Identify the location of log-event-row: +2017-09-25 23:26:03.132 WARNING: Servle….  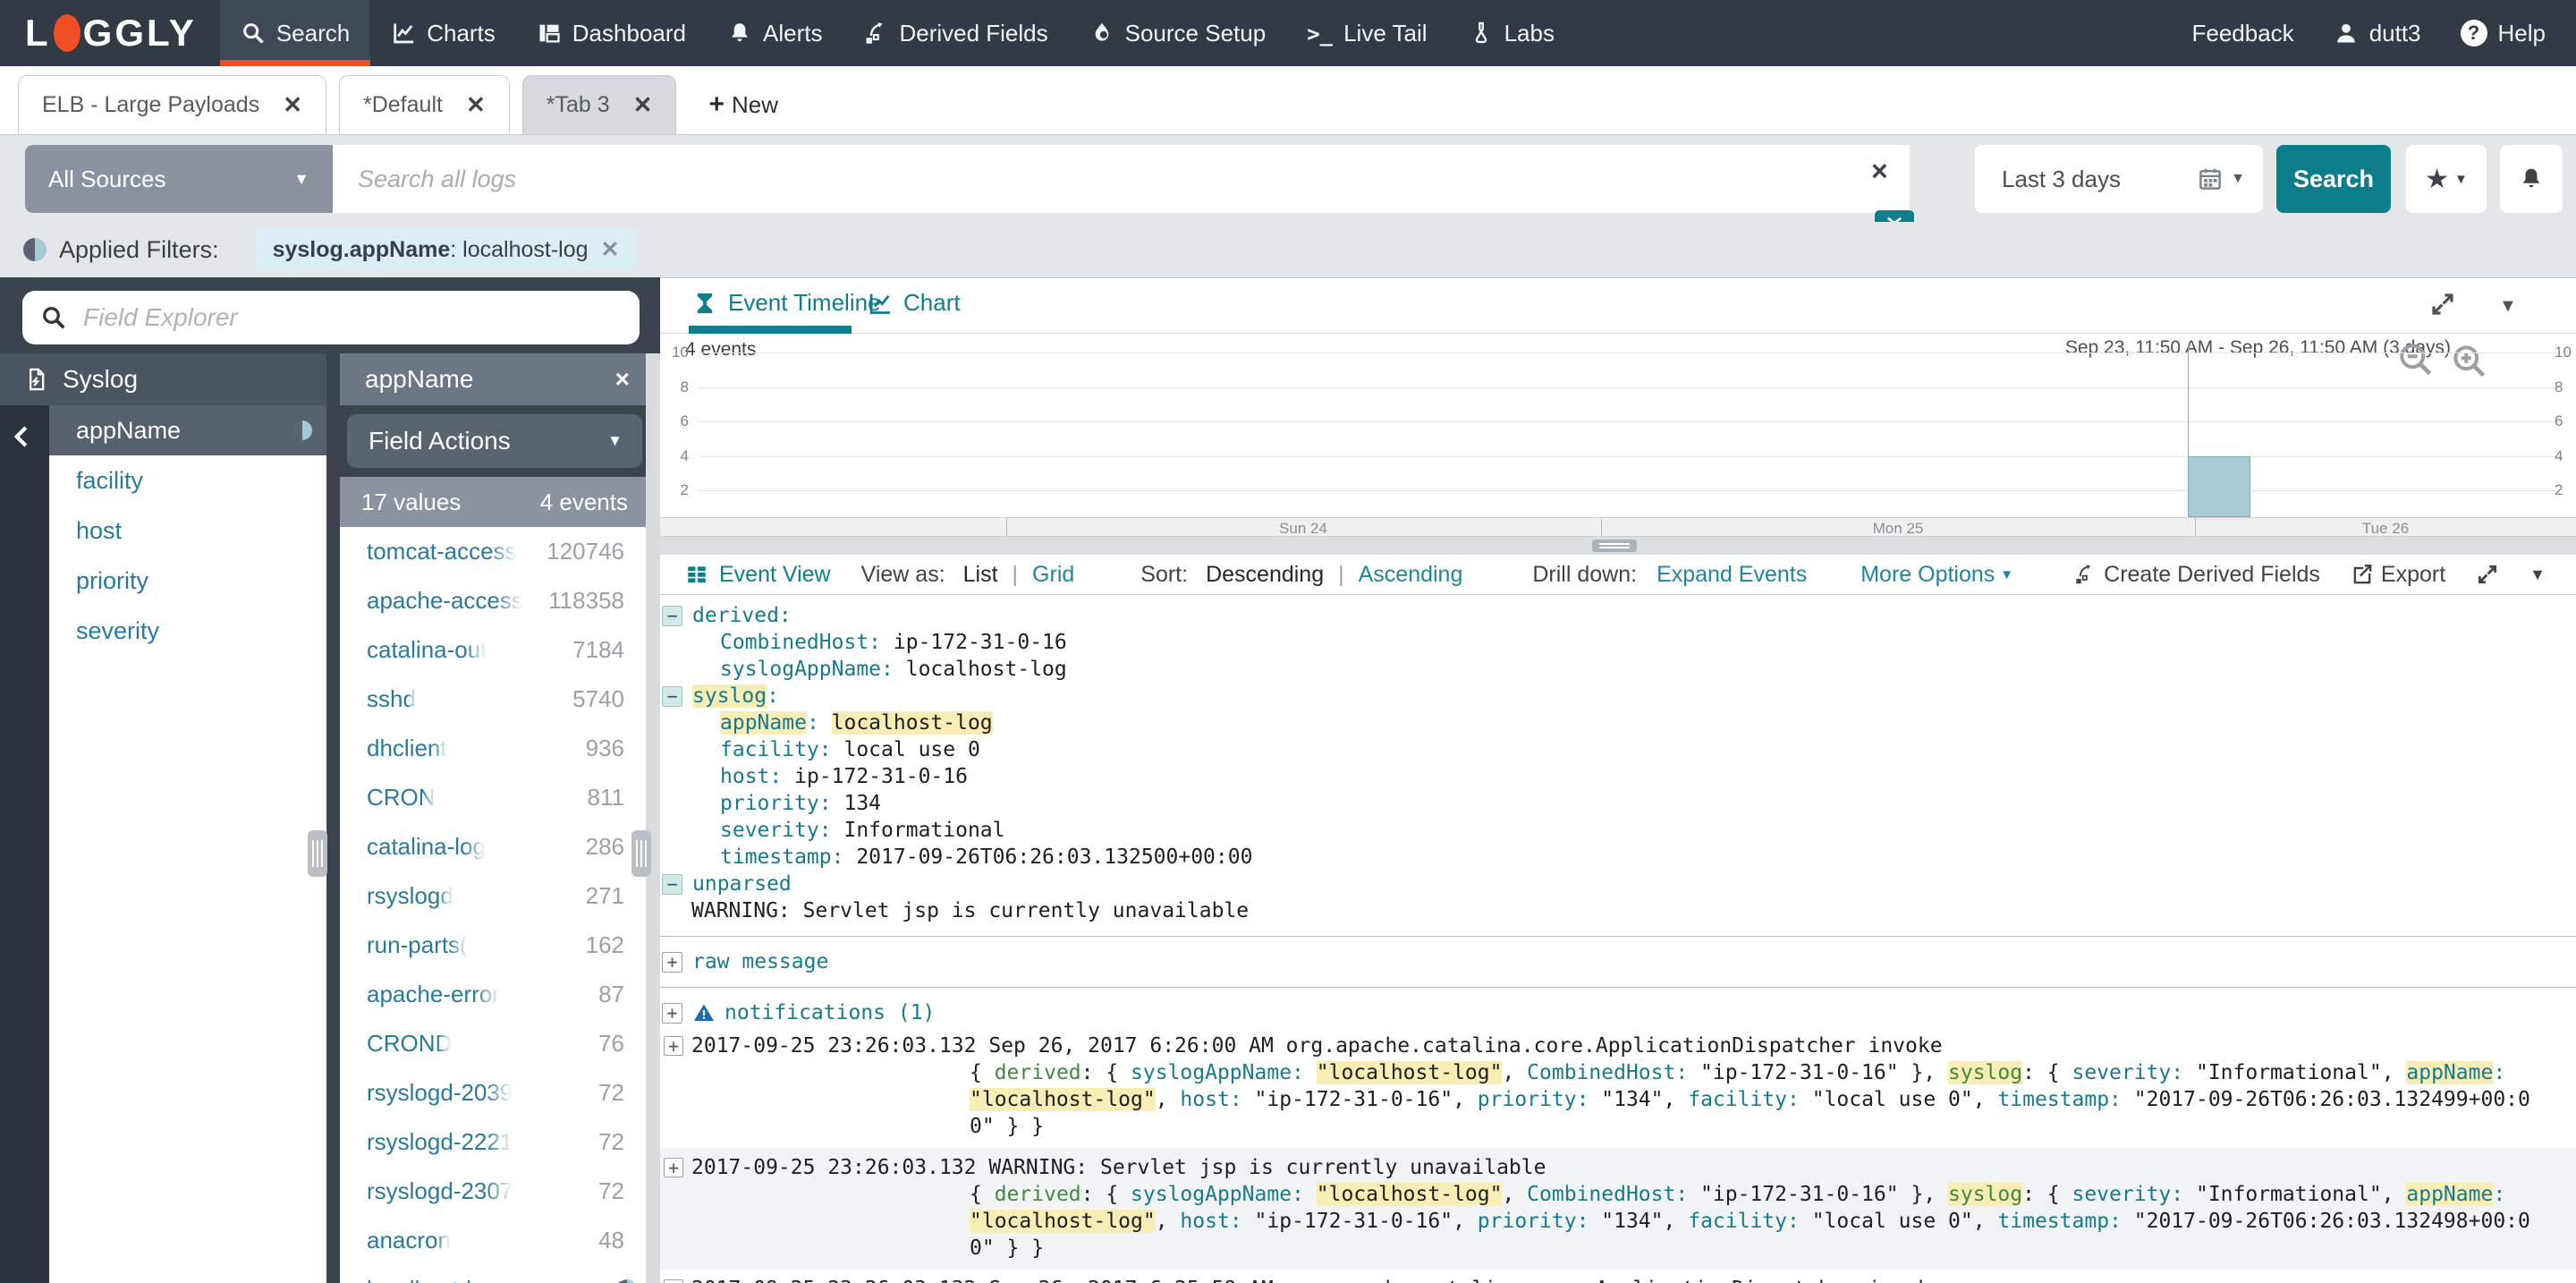
(1618, 1209).